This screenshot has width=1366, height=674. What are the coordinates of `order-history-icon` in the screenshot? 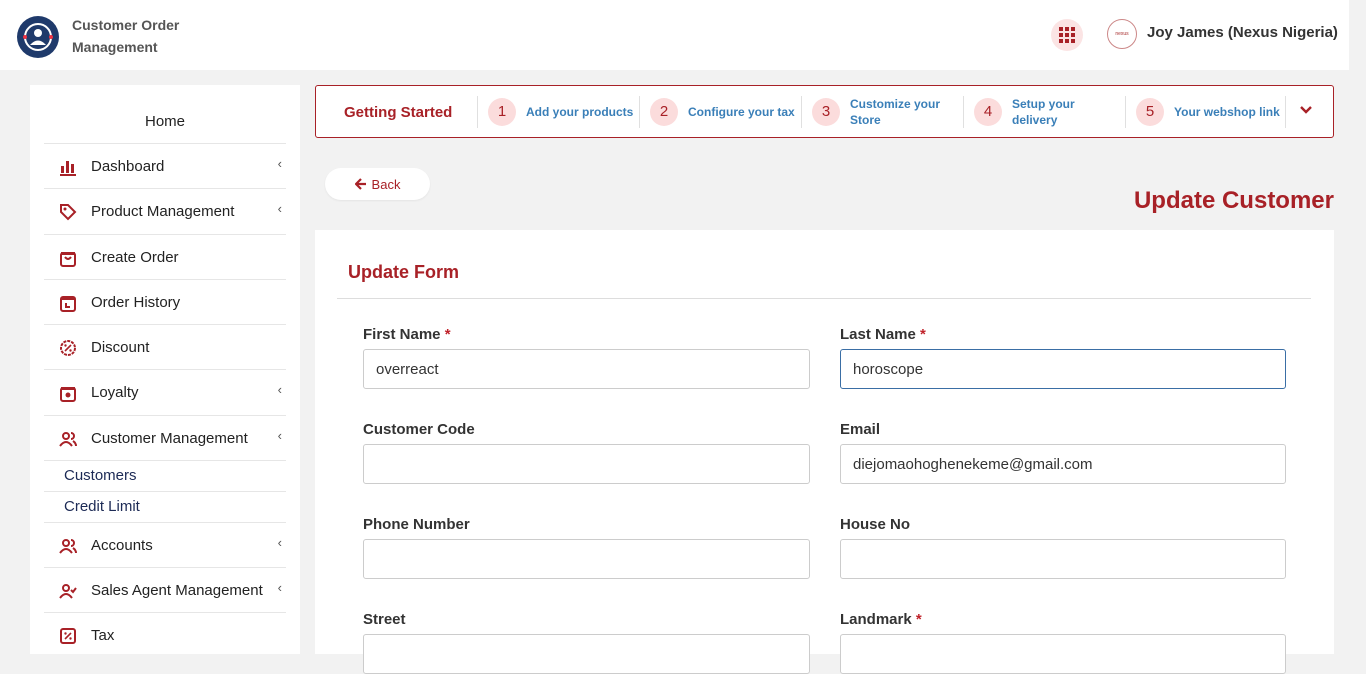 It's located at (68, 303).